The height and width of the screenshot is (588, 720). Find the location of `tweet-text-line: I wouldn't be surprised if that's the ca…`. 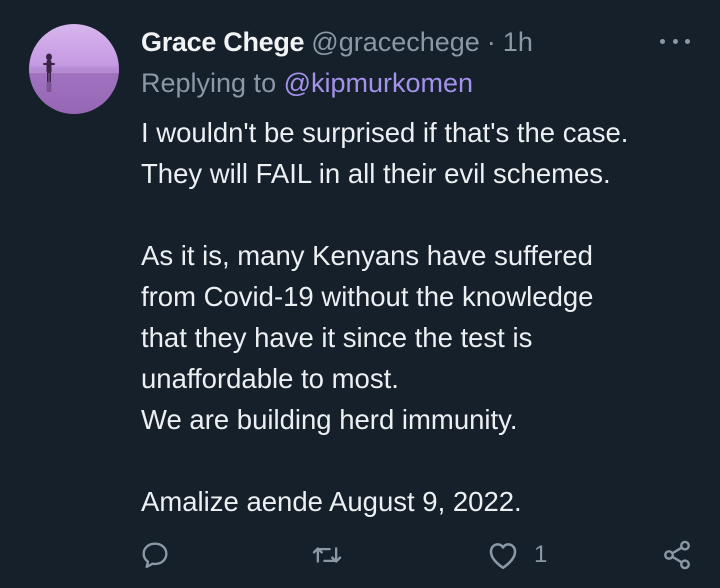

tweet-text-line: I wouldn't be surprised if that's the ca… is located at coordinates (385, 132).